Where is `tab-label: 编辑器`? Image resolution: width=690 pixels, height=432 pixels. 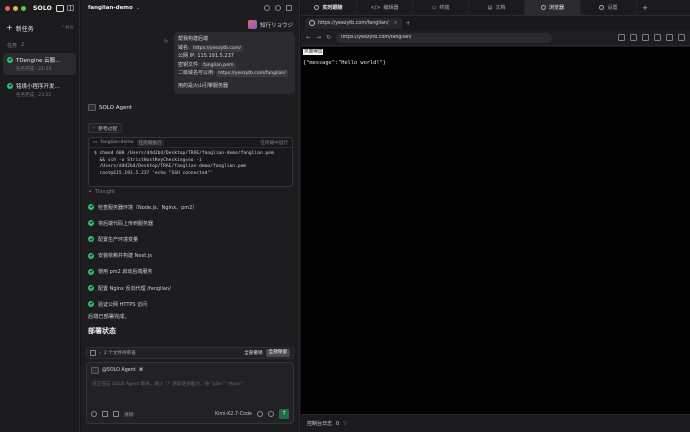 tab-label: 编辑器 is located at coordinates (391, 8).